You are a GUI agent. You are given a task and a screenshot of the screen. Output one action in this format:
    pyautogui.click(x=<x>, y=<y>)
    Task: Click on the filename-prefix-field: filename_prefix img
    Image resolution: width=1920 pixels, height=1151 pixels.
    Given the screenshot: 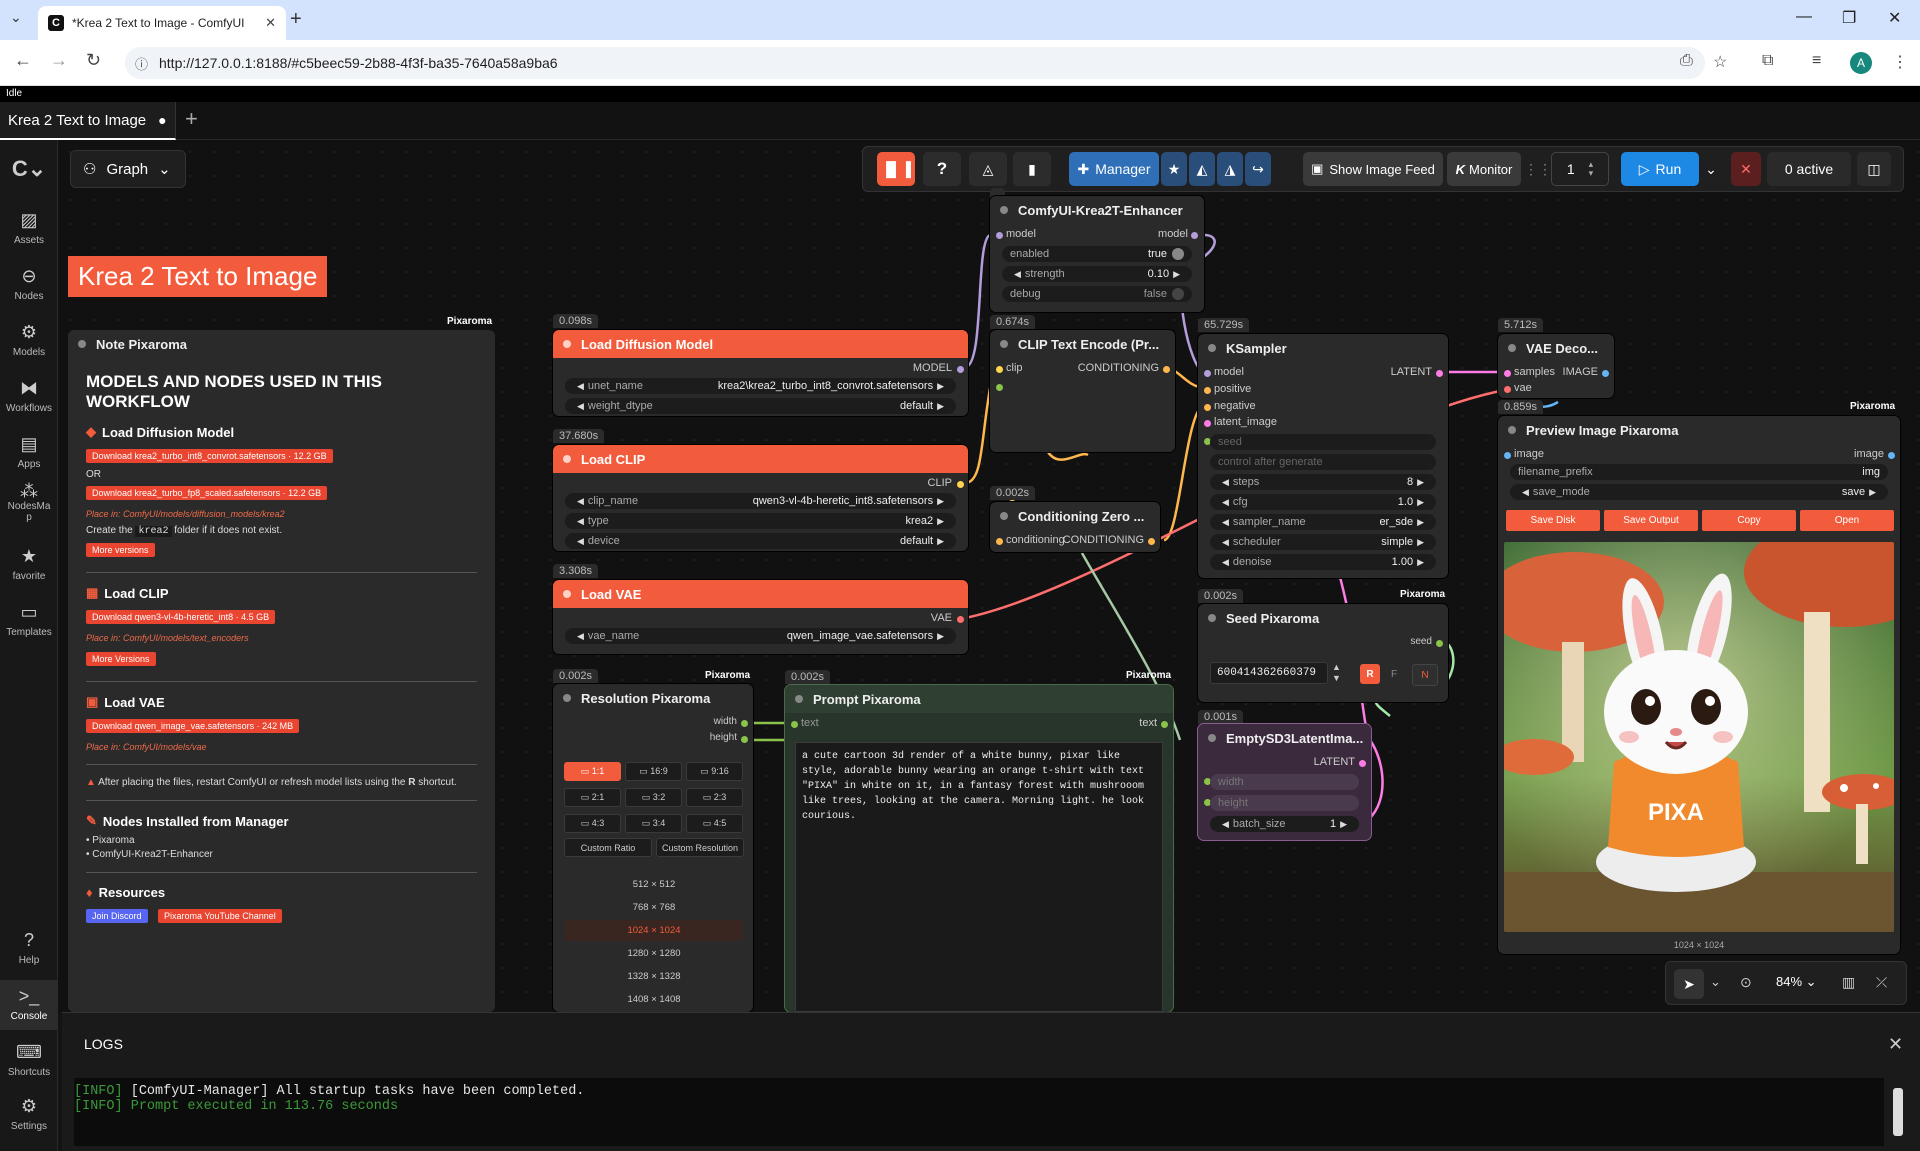 What is the action you would take?
    pyautogui.click(x=1699, y=472)
    